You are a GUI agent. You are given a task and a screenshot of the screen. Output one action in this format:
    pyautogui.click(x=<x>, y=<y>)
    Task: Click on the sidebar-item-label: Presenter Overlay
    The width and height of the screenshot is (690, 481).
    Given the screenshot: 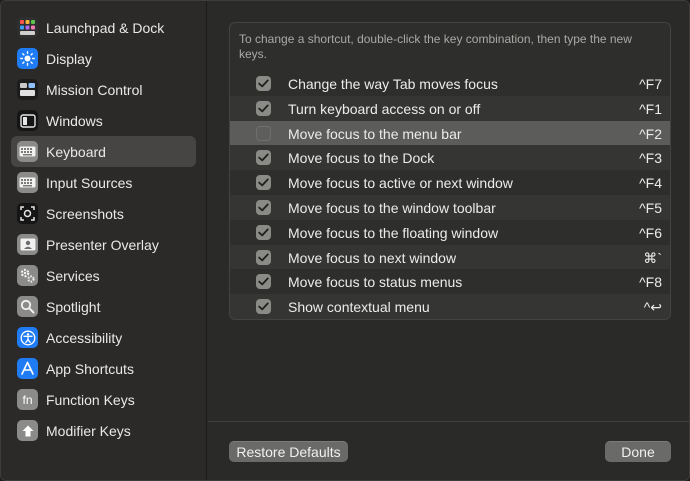 What is the action you would take?
    pyautogui.click(x=102, y=244)
    